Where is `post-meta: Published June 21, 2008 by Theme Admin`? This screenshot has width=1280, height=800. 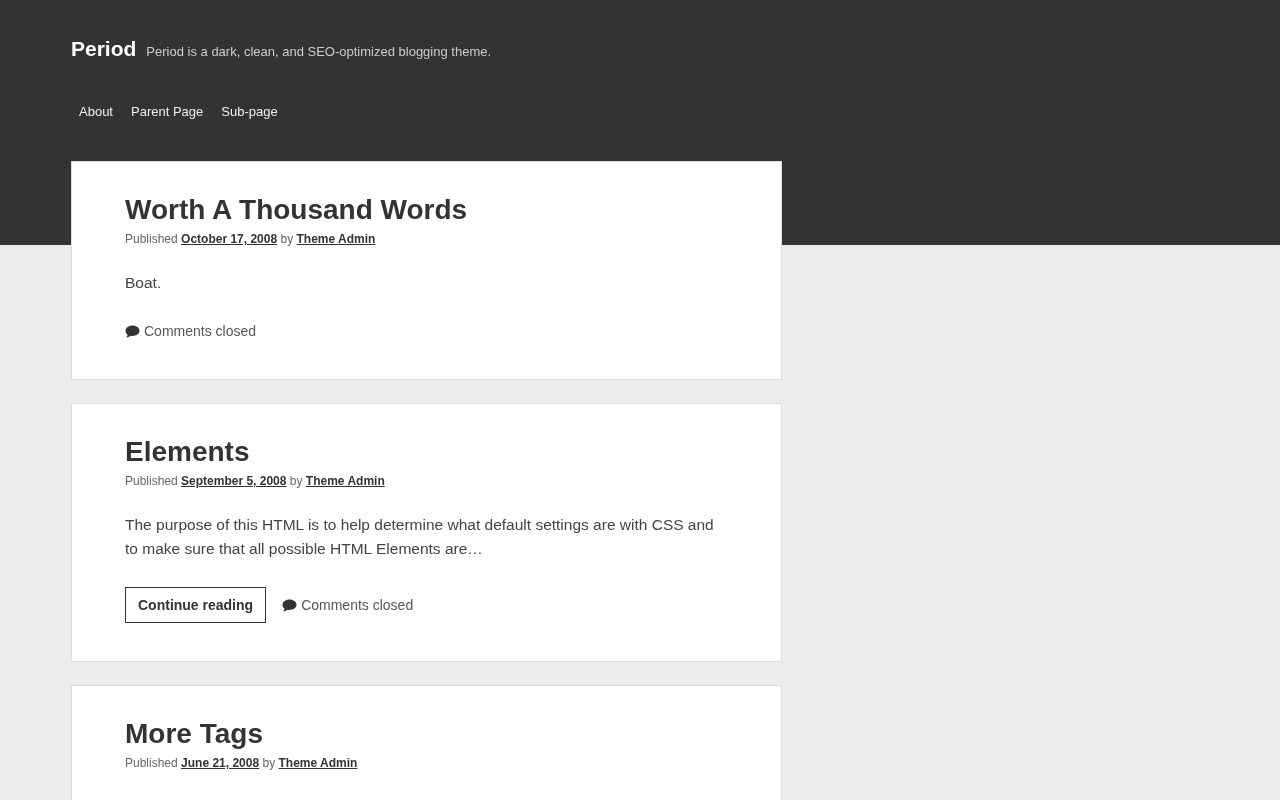
post-meta: Published June 21, 2008 by Theme Admin is located at coordinates (242, 763).